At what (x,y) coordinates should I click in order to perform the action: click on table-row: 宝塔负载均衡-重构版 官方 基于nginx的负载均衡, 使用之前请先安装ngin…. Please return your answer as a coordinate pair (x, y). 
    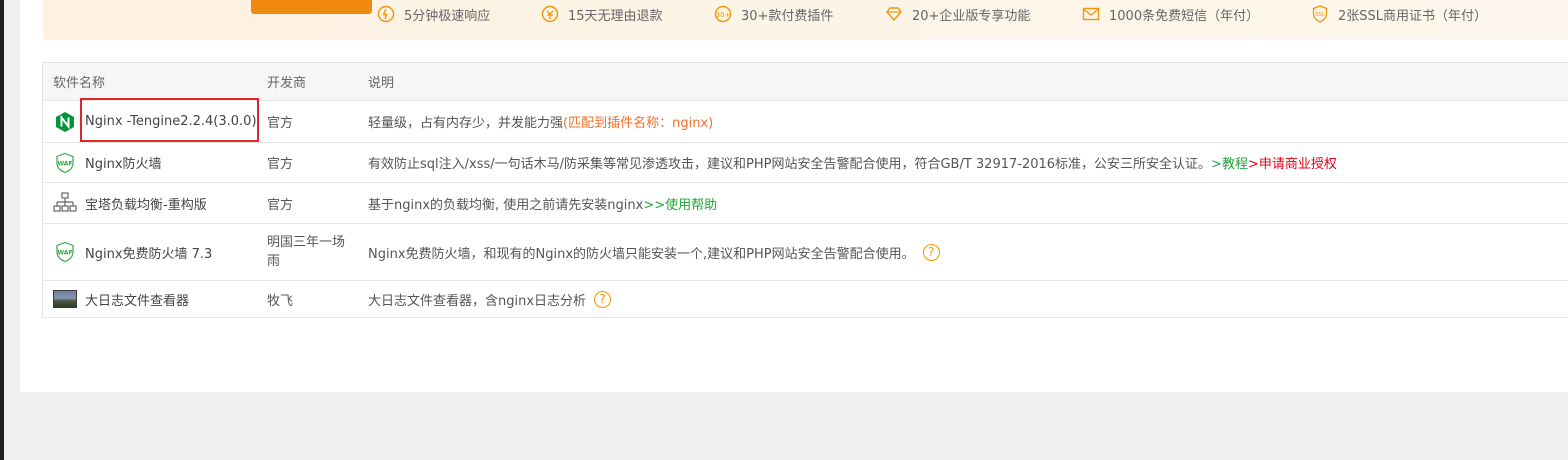
    Looking at the image, I should click on (805, 203).